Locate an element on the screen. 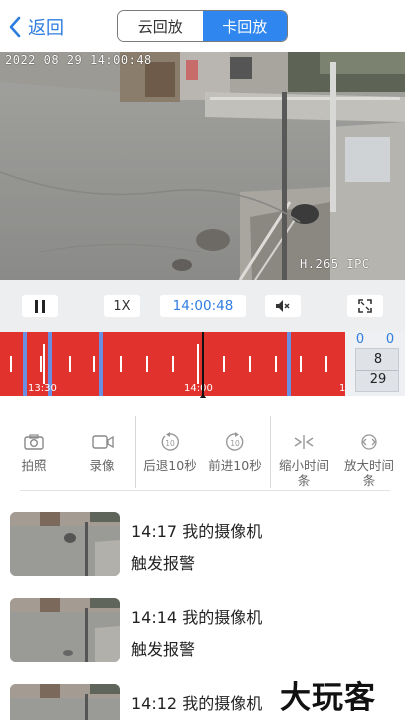 This screenshot has height=720, width=405. mute-button is located at coordinates (283, 306).